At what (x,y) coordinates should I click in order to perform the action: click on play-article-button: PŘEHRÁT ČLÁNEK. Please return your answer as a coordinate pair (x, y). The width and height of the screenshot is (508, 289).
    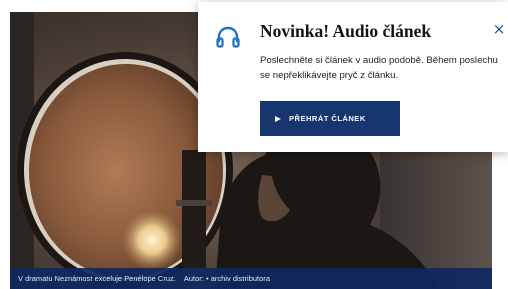
    Looking at the image, I should click on (330, 118).